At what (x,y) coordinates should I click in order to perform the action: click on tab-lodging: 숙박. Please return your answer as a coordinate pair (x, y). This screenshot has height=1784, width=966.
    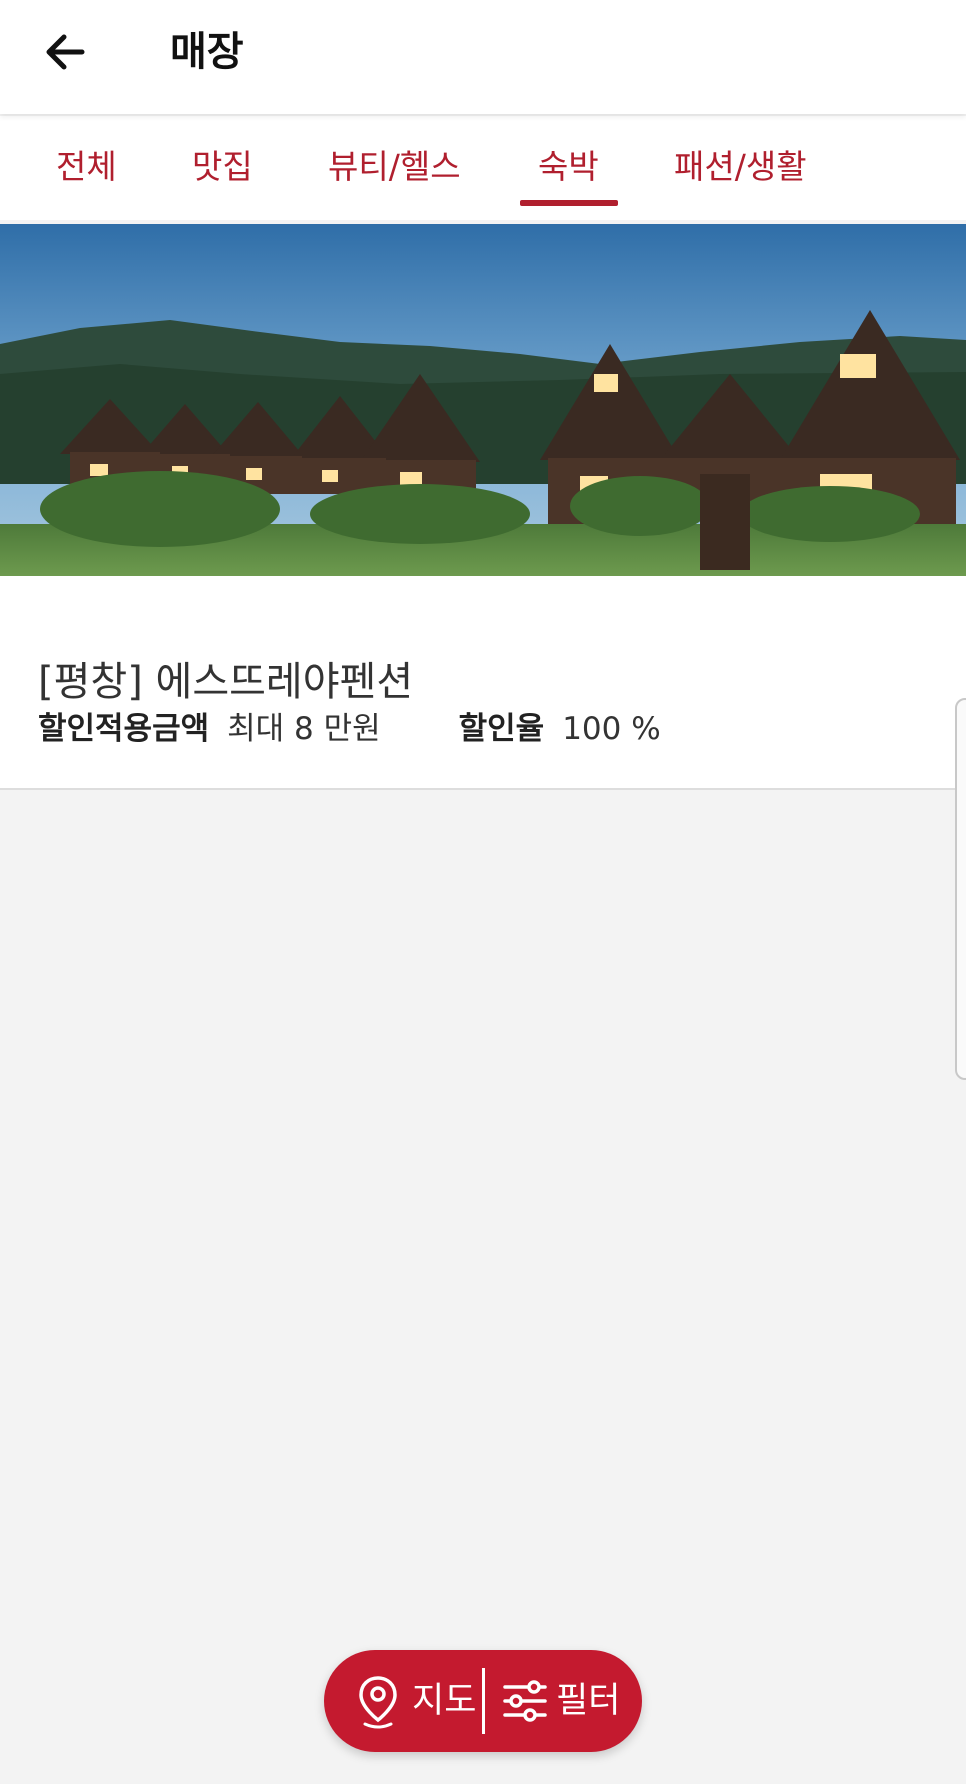
    Looking at the image, I should click on (568, 167).